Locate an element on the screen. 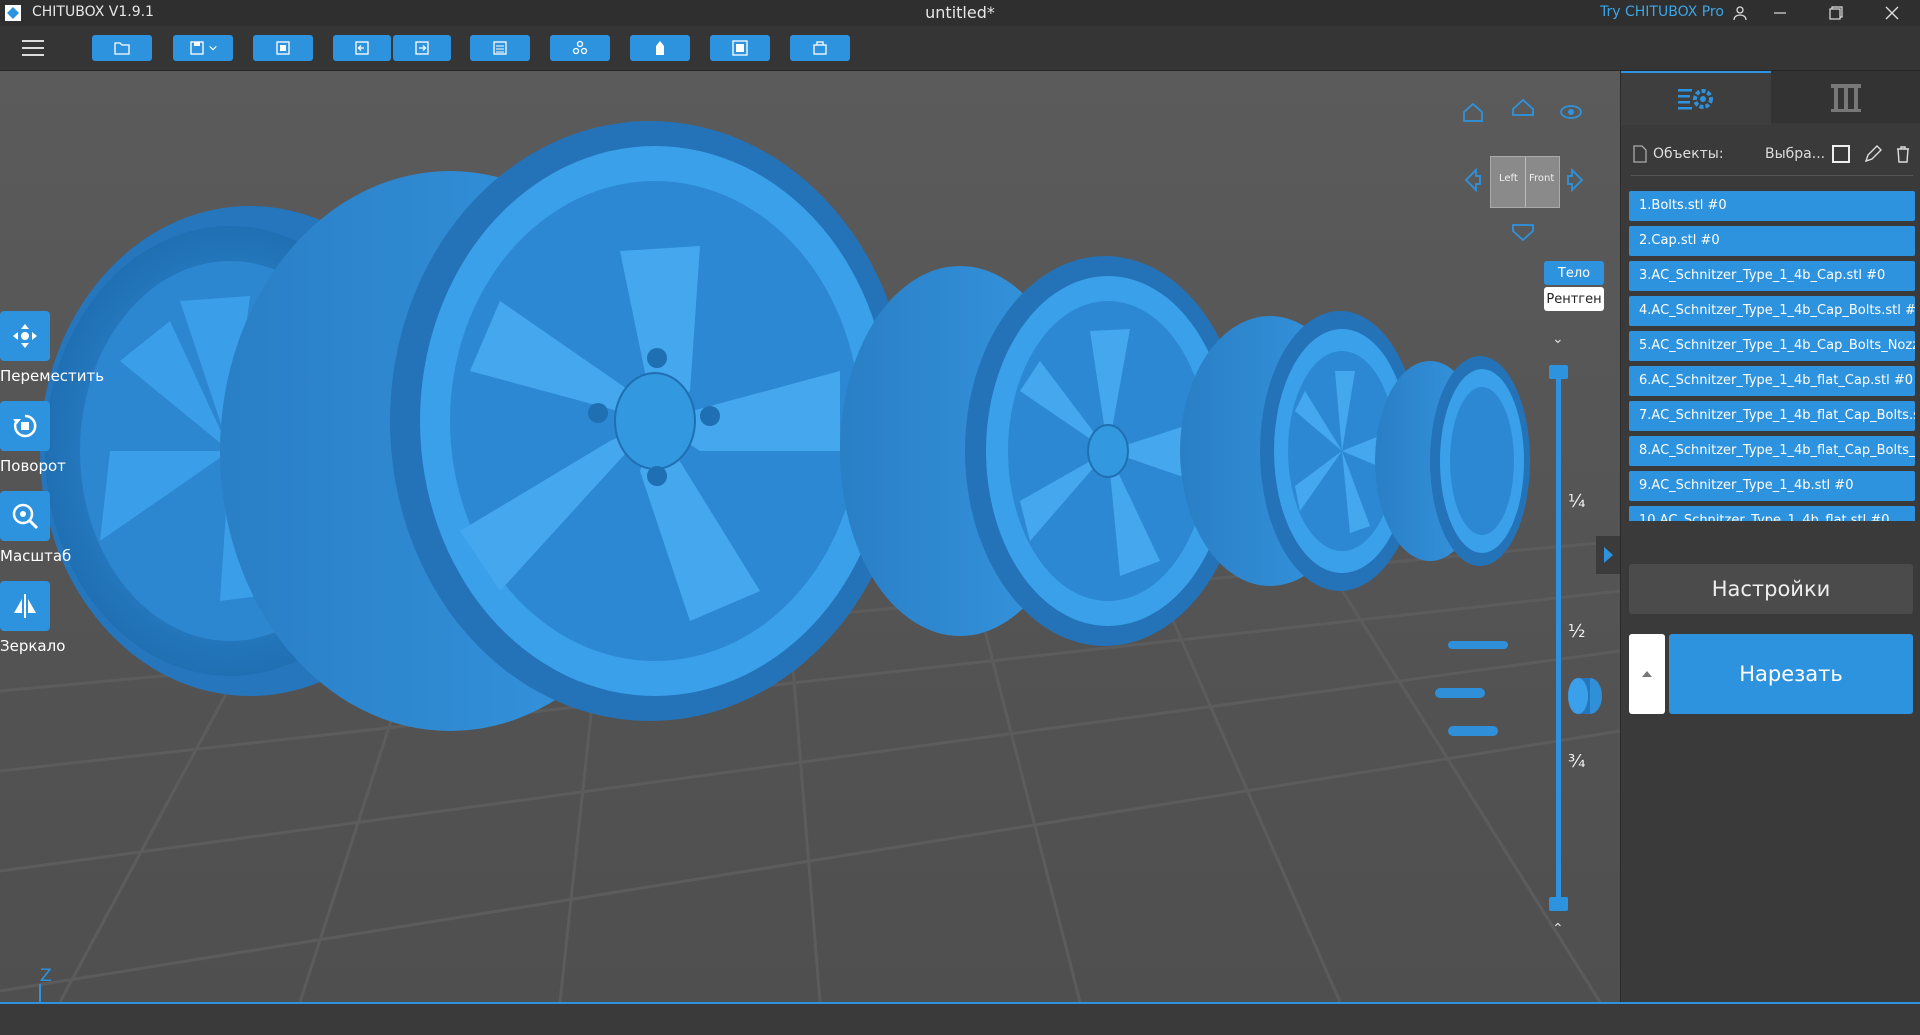 Image resolution: width=1920 pixels, height=1035 pixels. caret-up-icon is located at coordinates (1647, 674).